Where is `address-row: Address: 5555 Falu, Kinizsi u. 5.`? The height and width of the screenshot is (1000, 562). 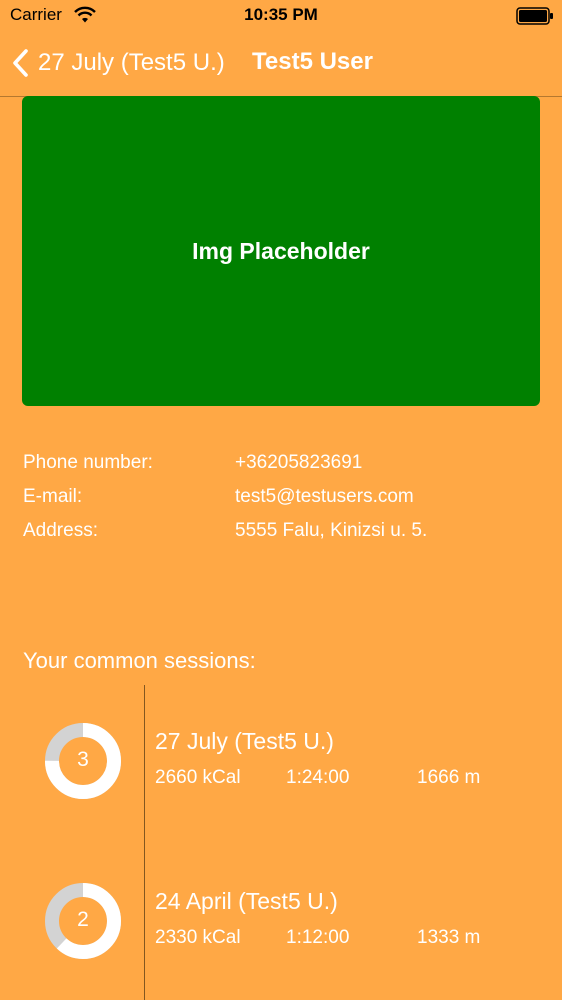
address-row: Address: 5555 Falu, Kinizsi u. 5. is located at coordinates (283, 531).